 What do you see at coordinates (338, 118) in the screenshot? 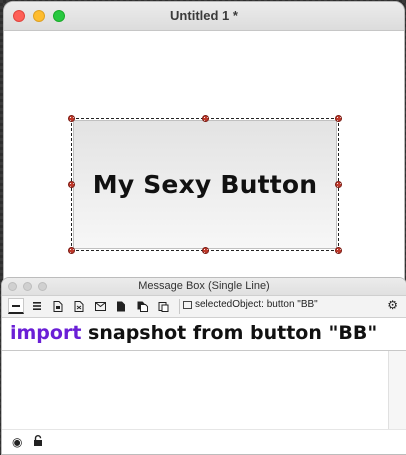
I see `resize-handle-top-right` at bounding box center [338, 118].